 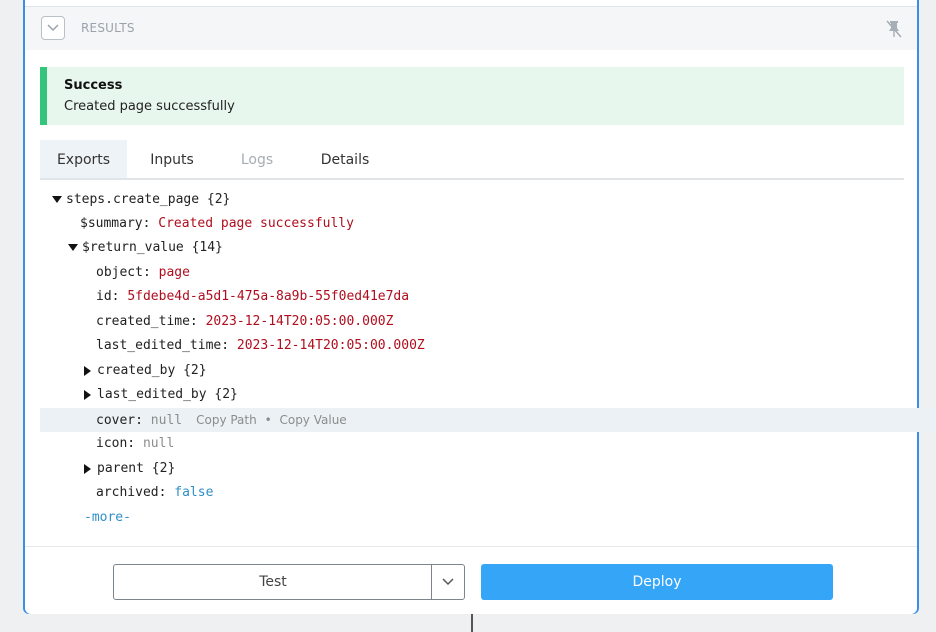 I want to click on return-count: {14}, so click(x=207, y=247).